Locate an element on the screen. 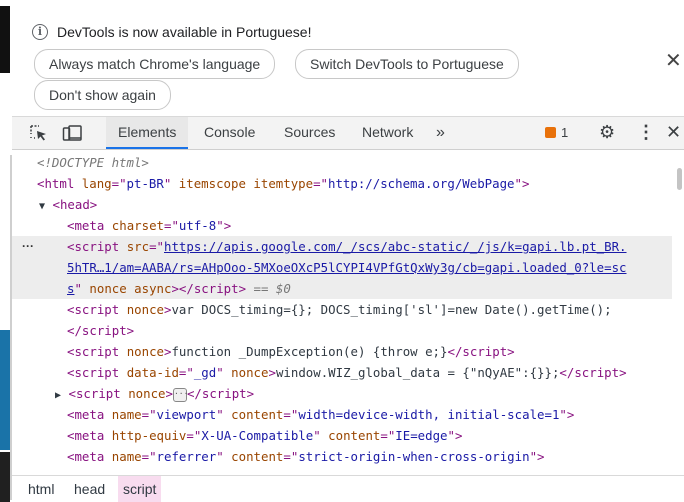 The image size is (684, 502). dom-node-doctype: <!DOCTYPE html> is located at coordinates (342, 162).